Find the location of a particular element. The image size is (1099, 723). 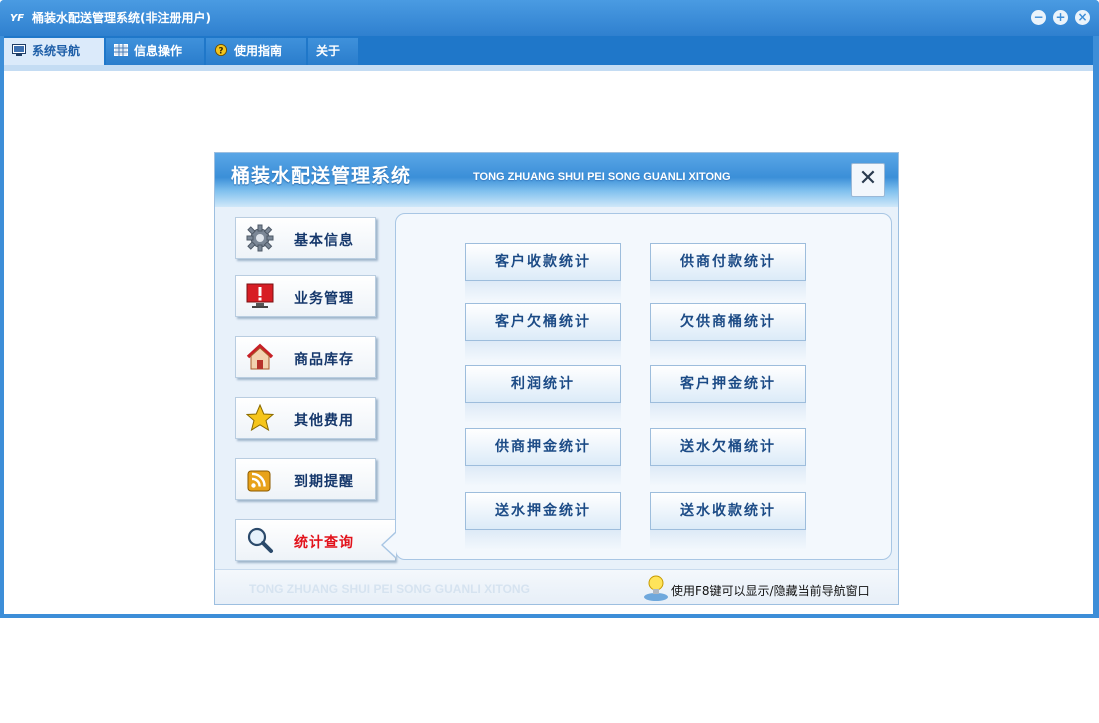

home-icon is located at coordinates (260, 356).